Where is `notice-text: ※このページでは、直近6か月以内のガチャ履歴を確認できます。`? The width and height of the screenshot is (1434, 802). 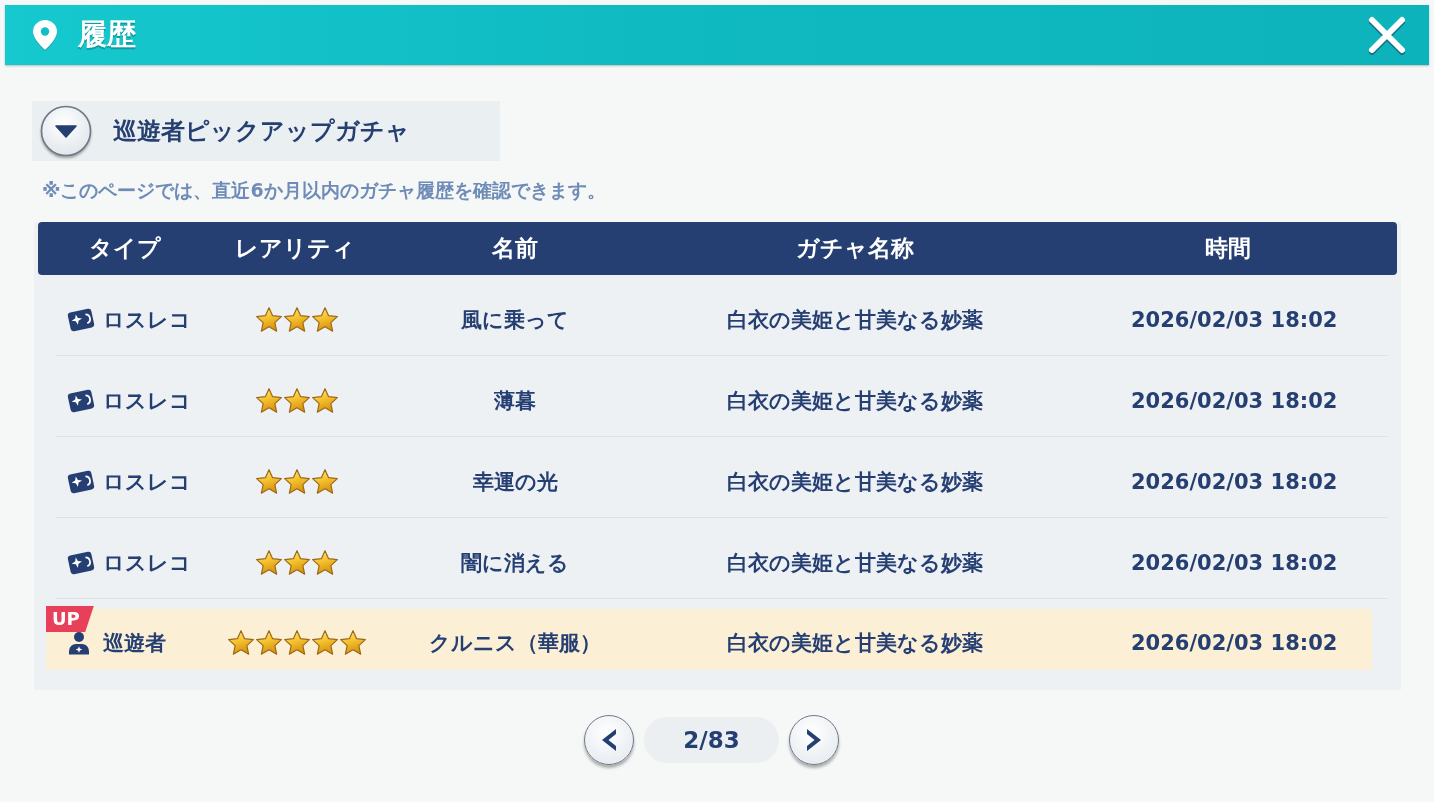
notice-text: ※このページでは、直近6か月以内のガチャ履歴を確認できます。 is located at coordinates (324, 190).